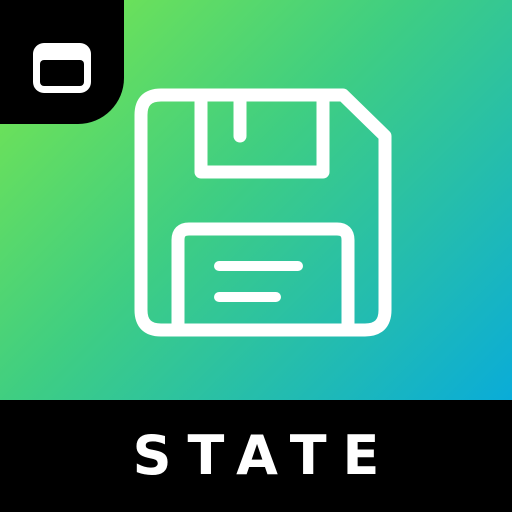 The image size is (512, 512). What do you see at coordinates (62, 68) in the screenshot?
I see `browser-window-icon` at bounding box center [62, 68].